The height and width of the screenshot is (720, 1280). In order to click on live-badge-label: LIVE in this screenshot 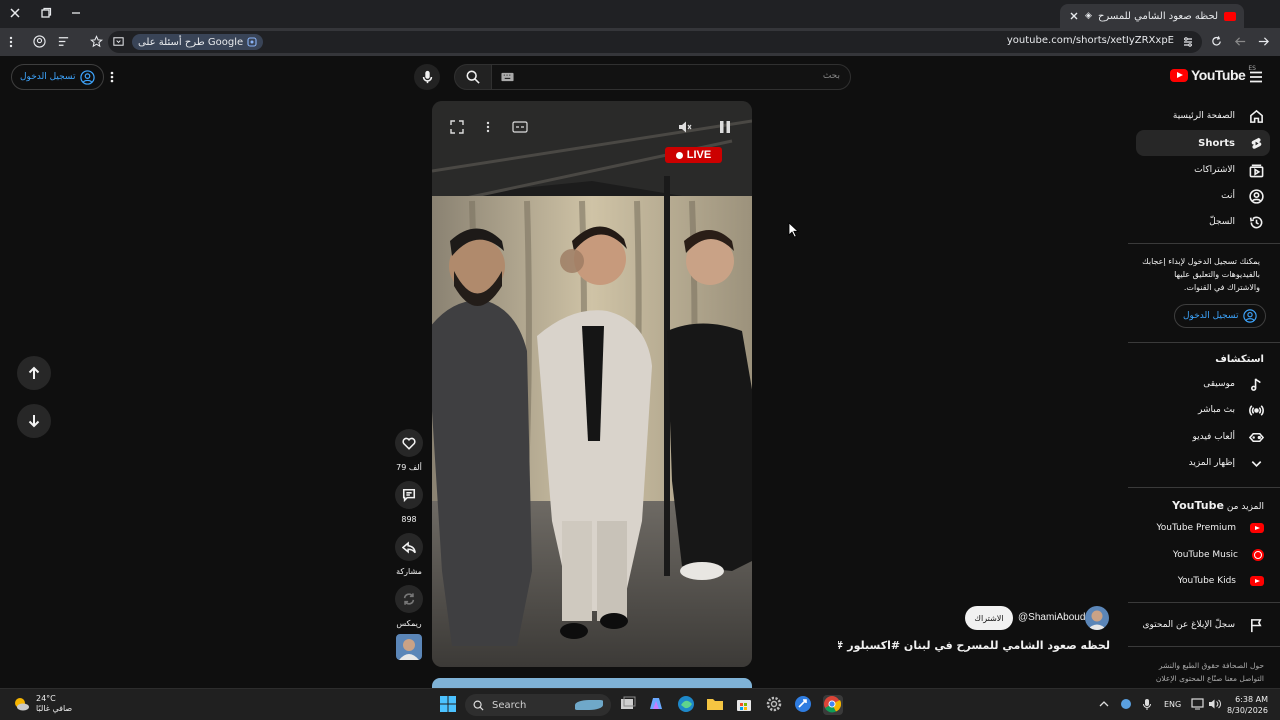, I will do `click(699, 155)`.